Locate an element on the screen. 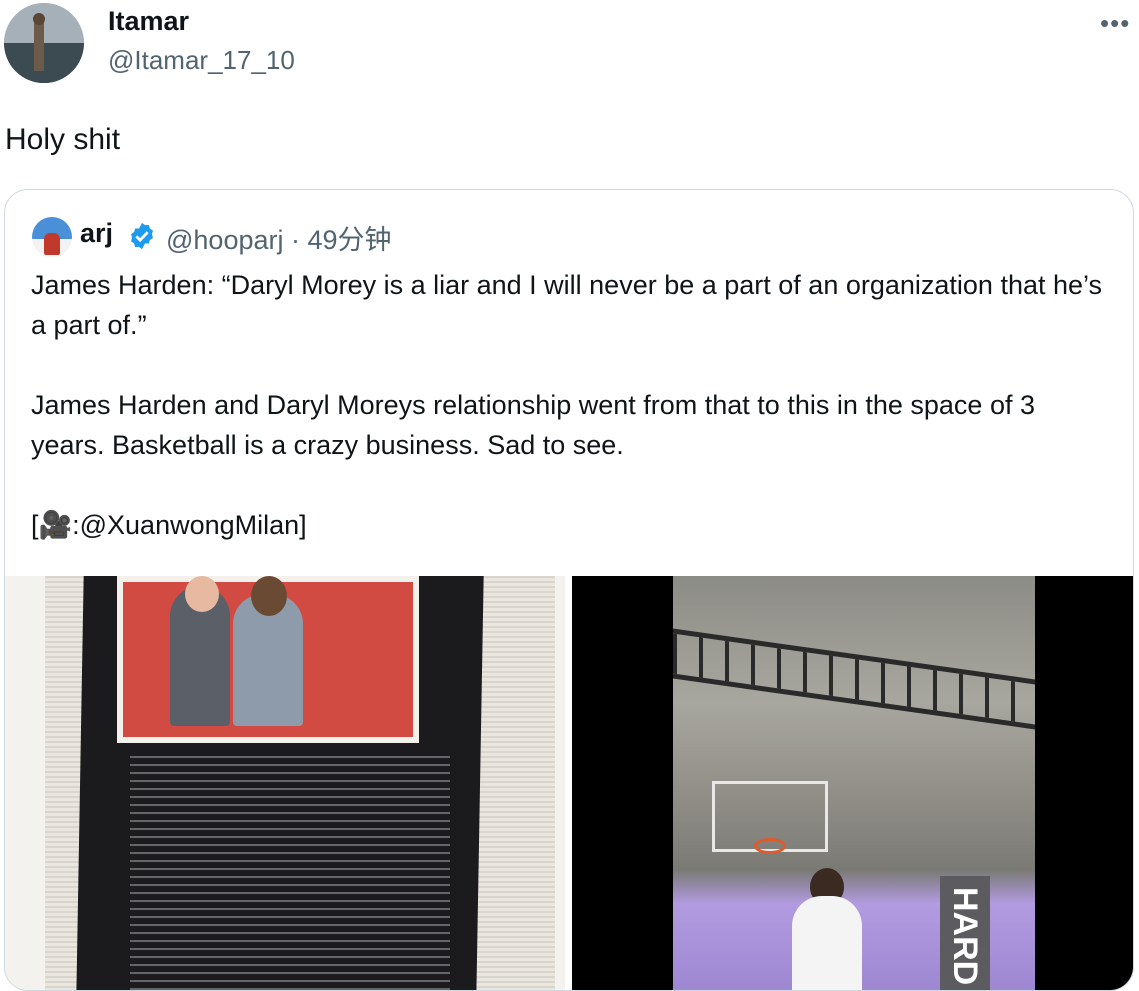 The image size is (1139, 991). harden-banner: HARD is located at coordinates (965, 933).